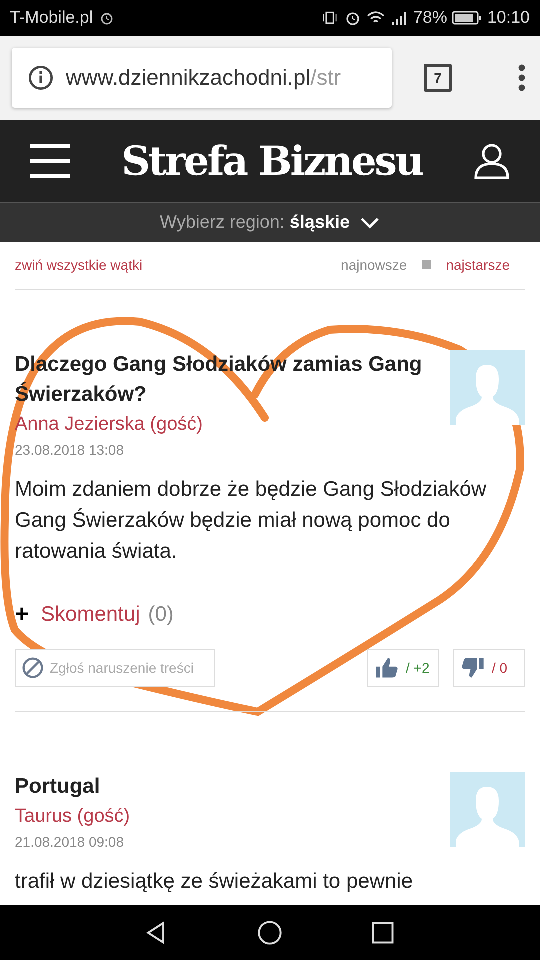 The height and width of the screenshot is (960, 540). What do you see at coordinates (33, 668) in the screenshot?
I see `ban-icon` at bounding box center [33, 668].